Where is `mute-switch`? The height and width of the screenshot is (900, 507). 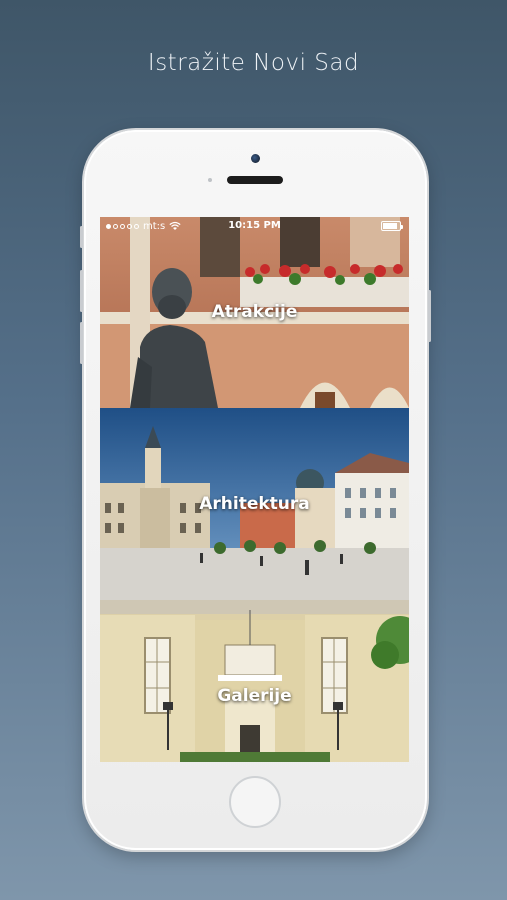
mute-switch is located at coordinates (81, 237).